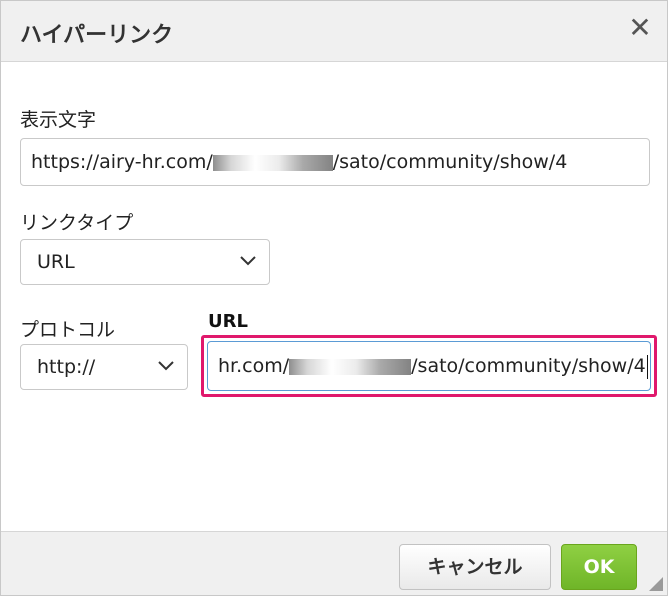 Image resolution: width=668 pixels, height=596 pixels. What do you see at coordinates (450, 162) in the screenshot?
I see `display-text-value-suffix: /sato/community/show/4` at bounding box center [450, 162].